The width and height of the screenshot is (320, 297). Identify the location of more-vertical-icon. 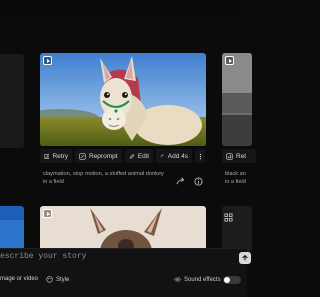
(200, 156).